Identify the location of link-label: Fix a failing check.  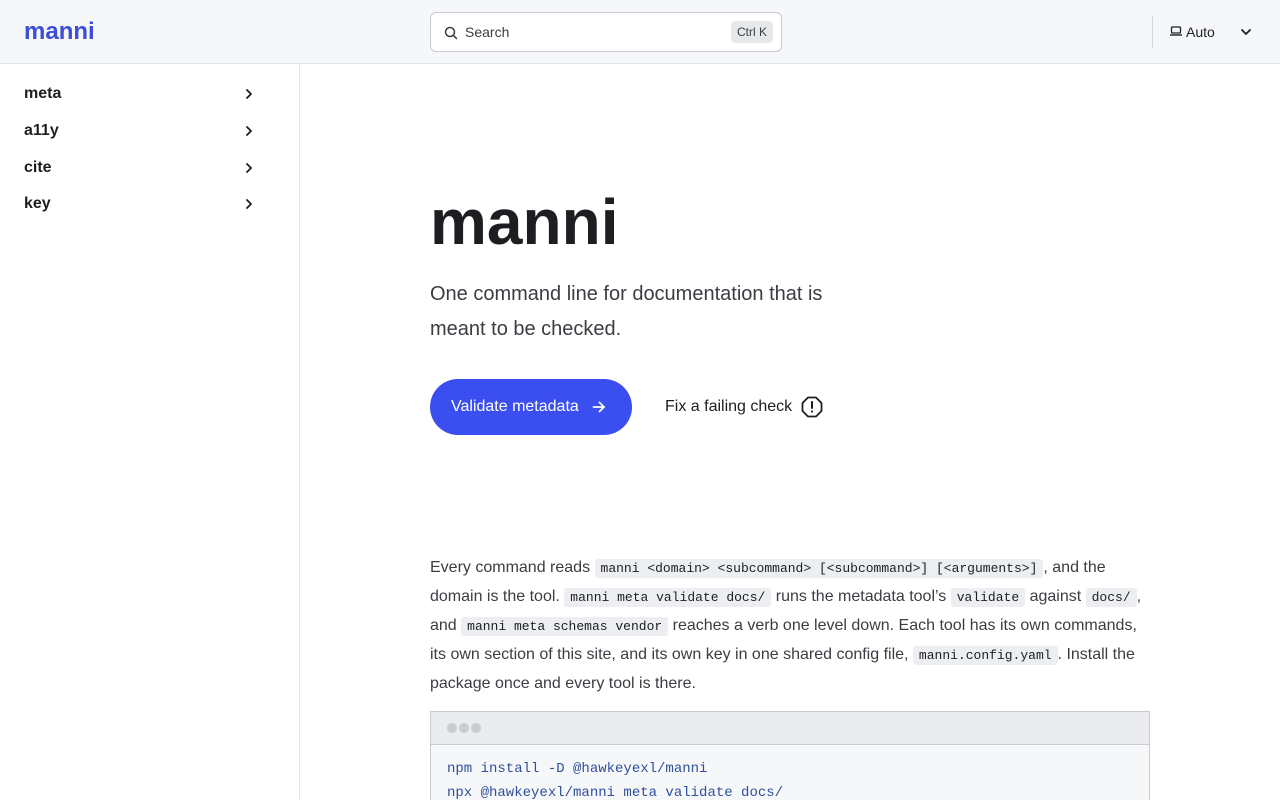
(729, 406).